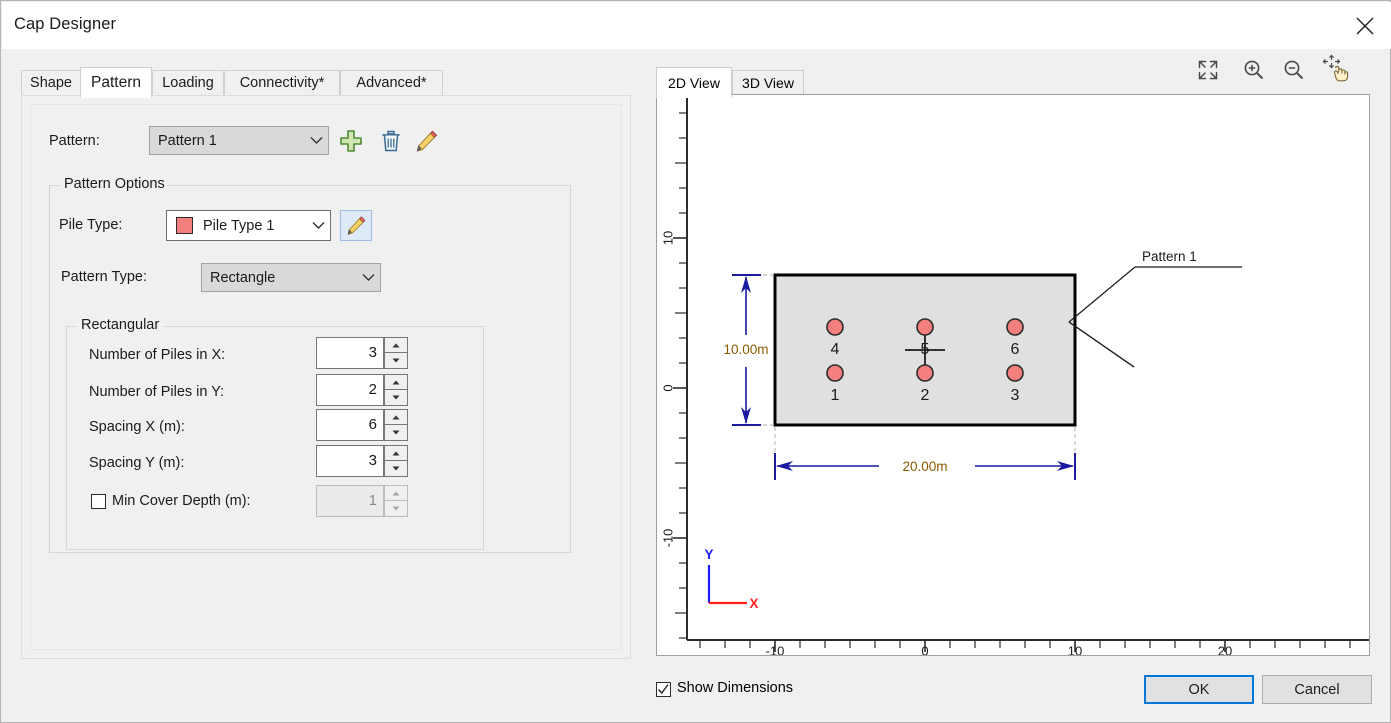  What do you see at coordinates (1208, 70) in the screenshot?
I see `fit-to-view-icon` at bounding box center [1208, 70].